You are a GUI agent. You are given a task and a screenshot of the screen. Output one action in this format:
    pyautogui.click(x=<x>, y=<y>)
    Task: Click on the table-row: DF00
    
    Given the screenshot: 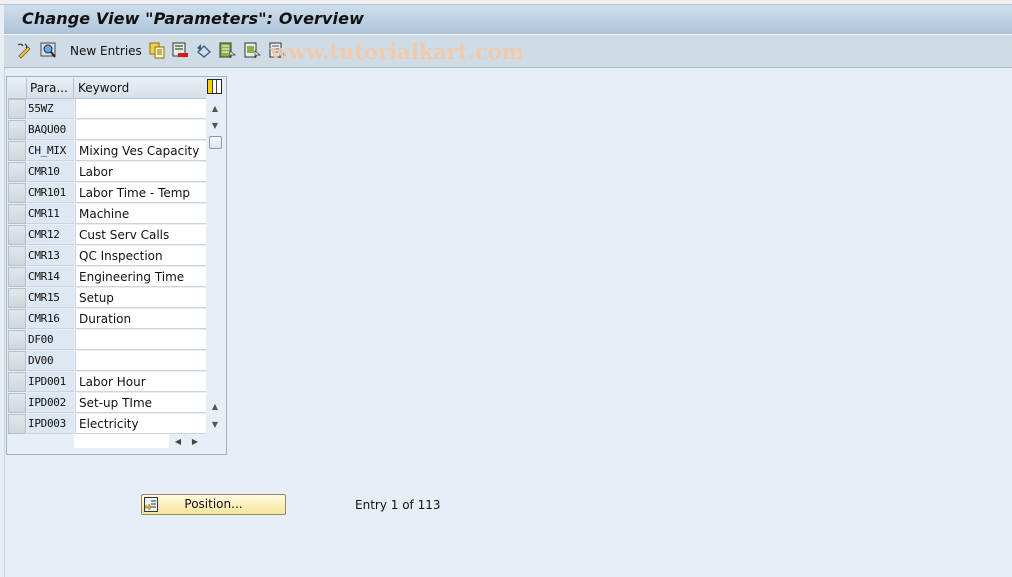 What is the action you would take?
    pyautogui.click(x=107, y=340)
    